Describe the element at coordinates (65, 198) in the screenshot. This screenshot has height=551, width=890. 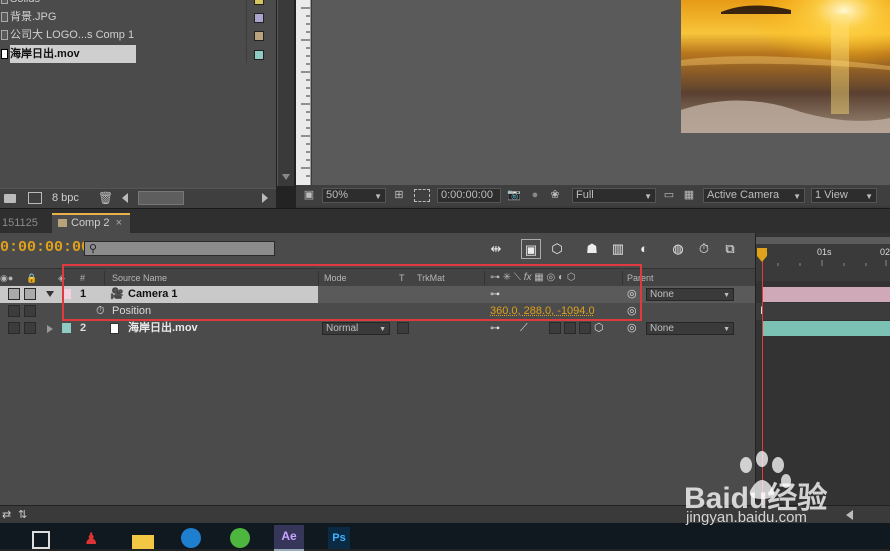
I see `bit-depth-button: 8 bpc` at that location.